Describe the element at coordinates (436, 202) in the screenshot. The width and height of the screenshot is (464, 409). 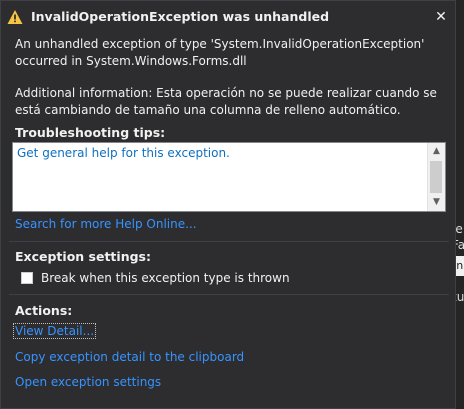
I see `scroll-down-arrow-icon: ▼` at that location.